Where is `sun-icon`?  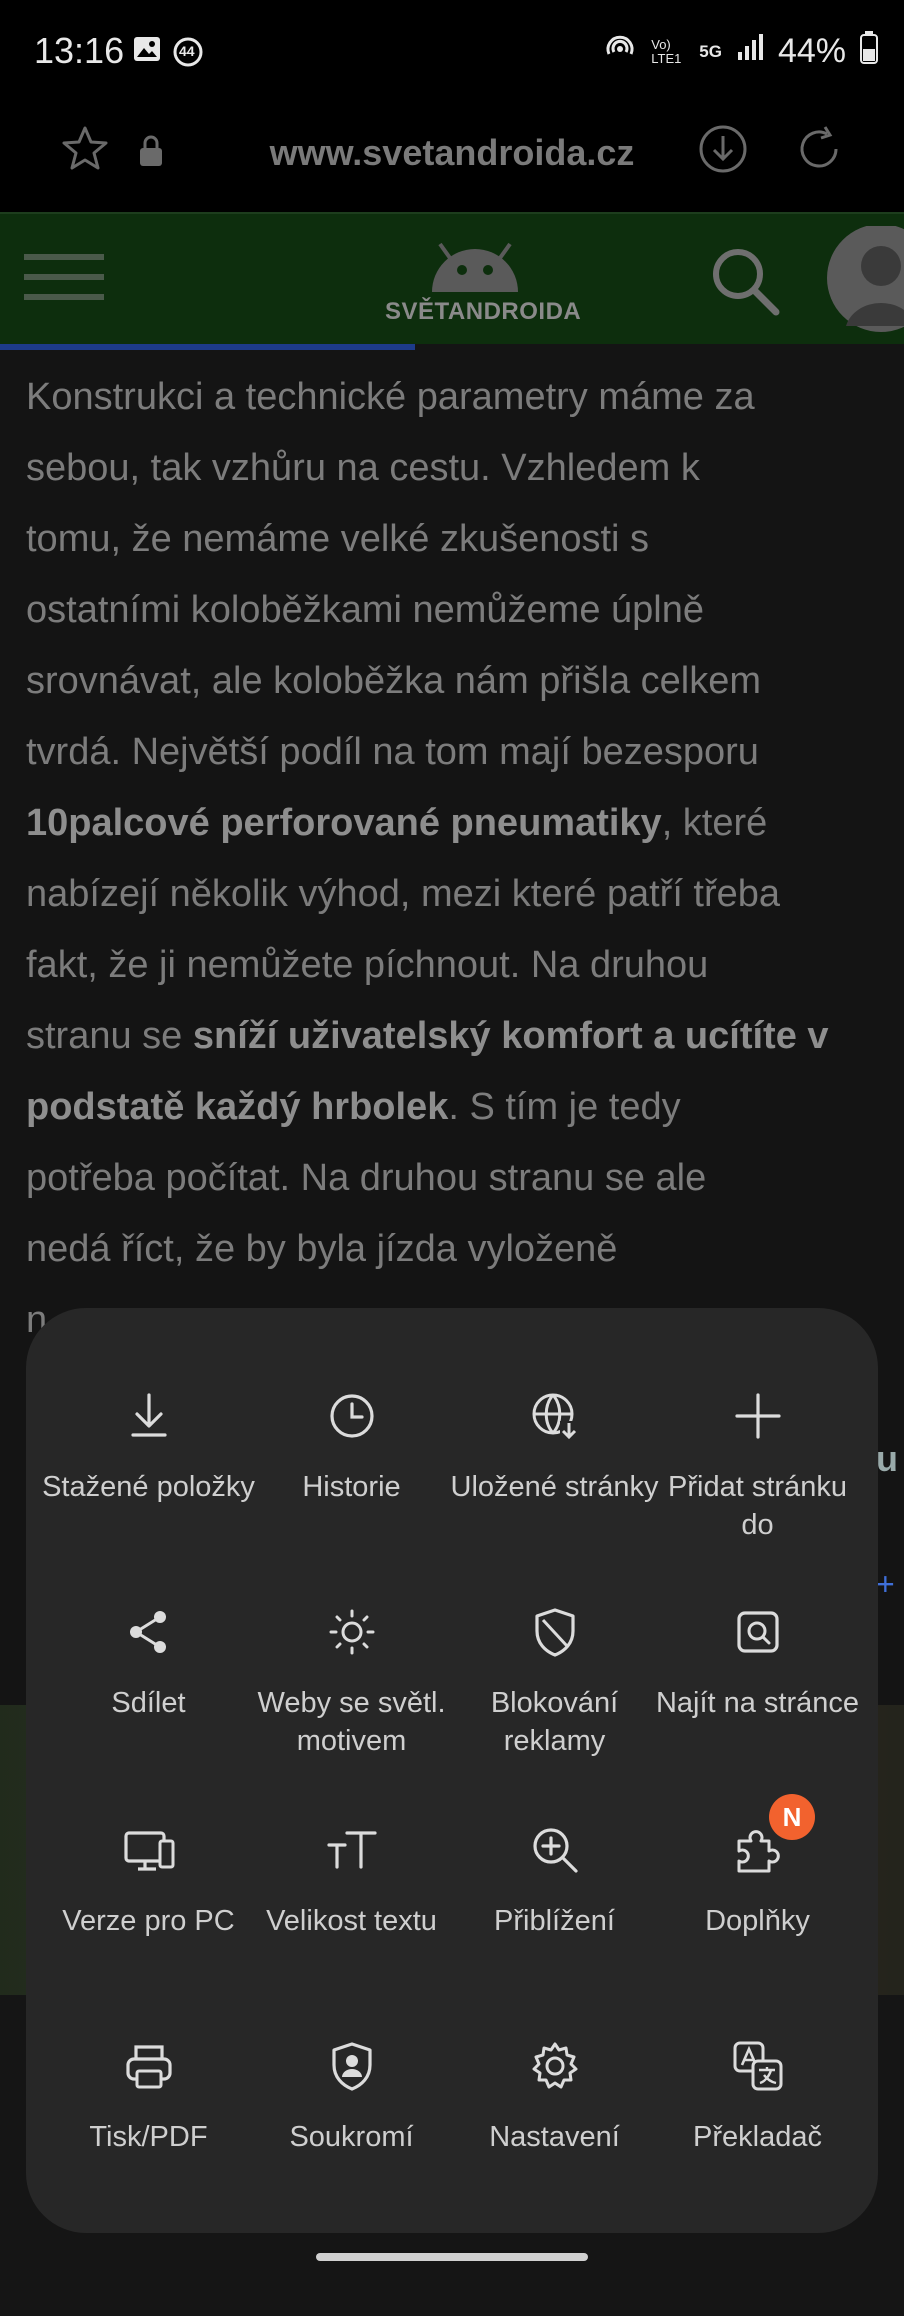
sun-icon is located at coordinates (351, 1632).